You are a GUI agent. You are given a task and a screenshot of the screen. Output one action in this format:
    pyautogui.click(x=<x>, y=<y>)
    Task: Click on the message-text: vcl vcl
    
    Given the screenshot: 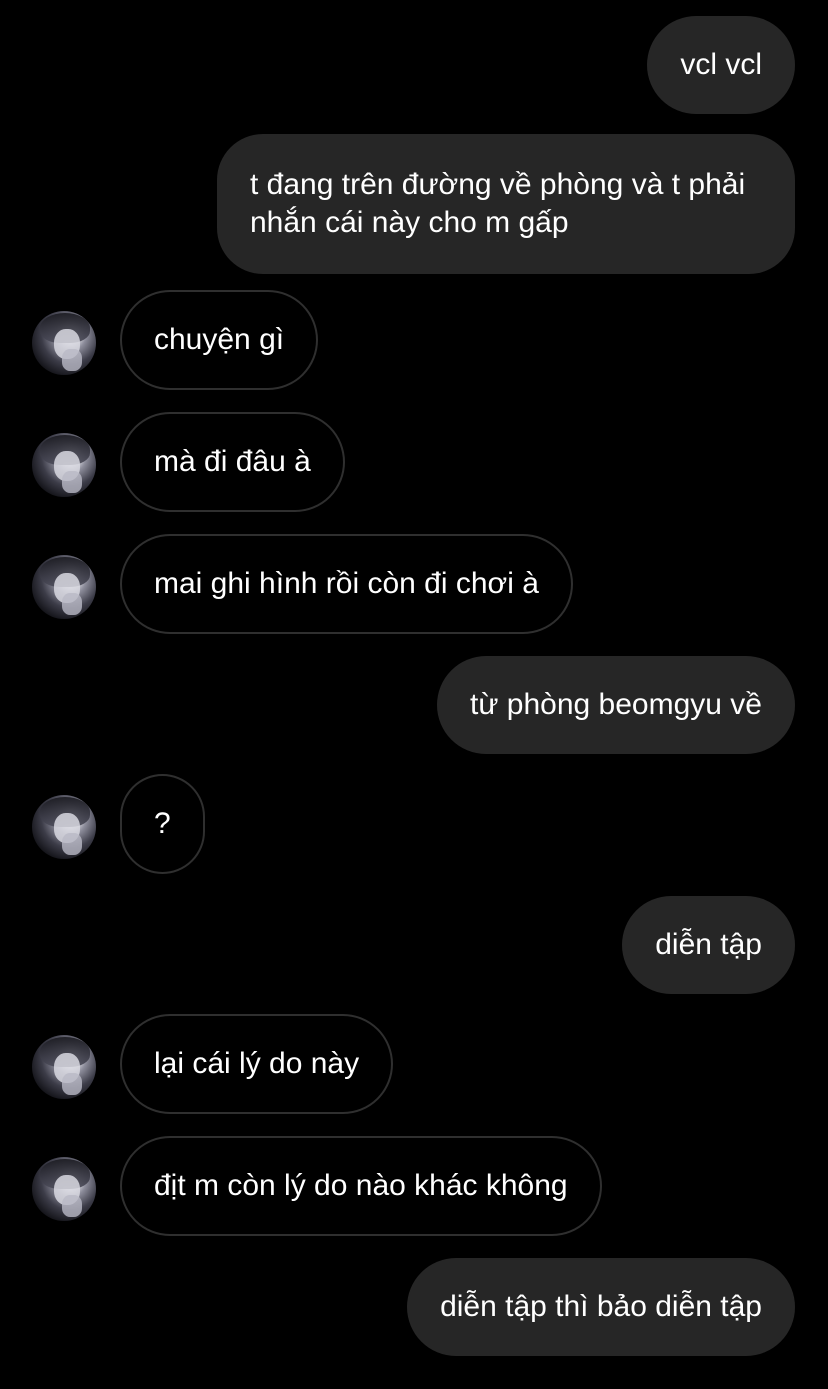 What is the action you would take?
    pyautogui.click(x=721, y=64)
    